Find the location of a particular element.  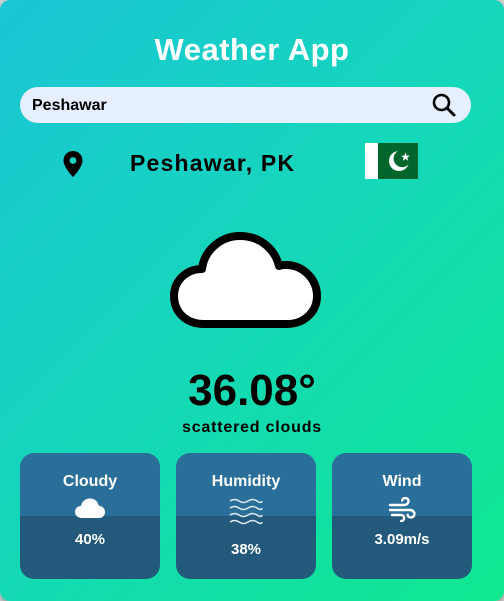

location-row: Peshawar, PK is located at coordinates (252, 162).